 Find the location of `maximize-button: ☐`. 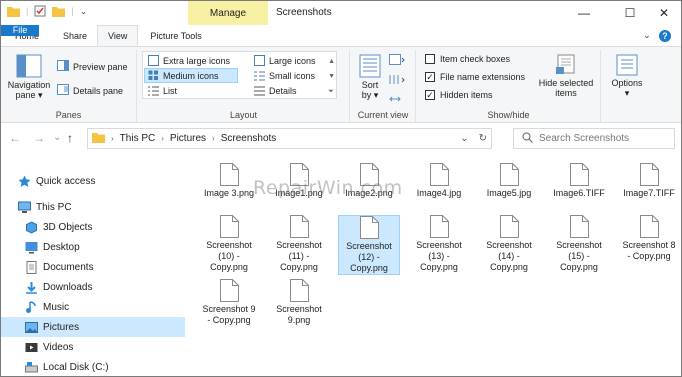

maximize-button: ☐ is located at coordinates (630, 13).